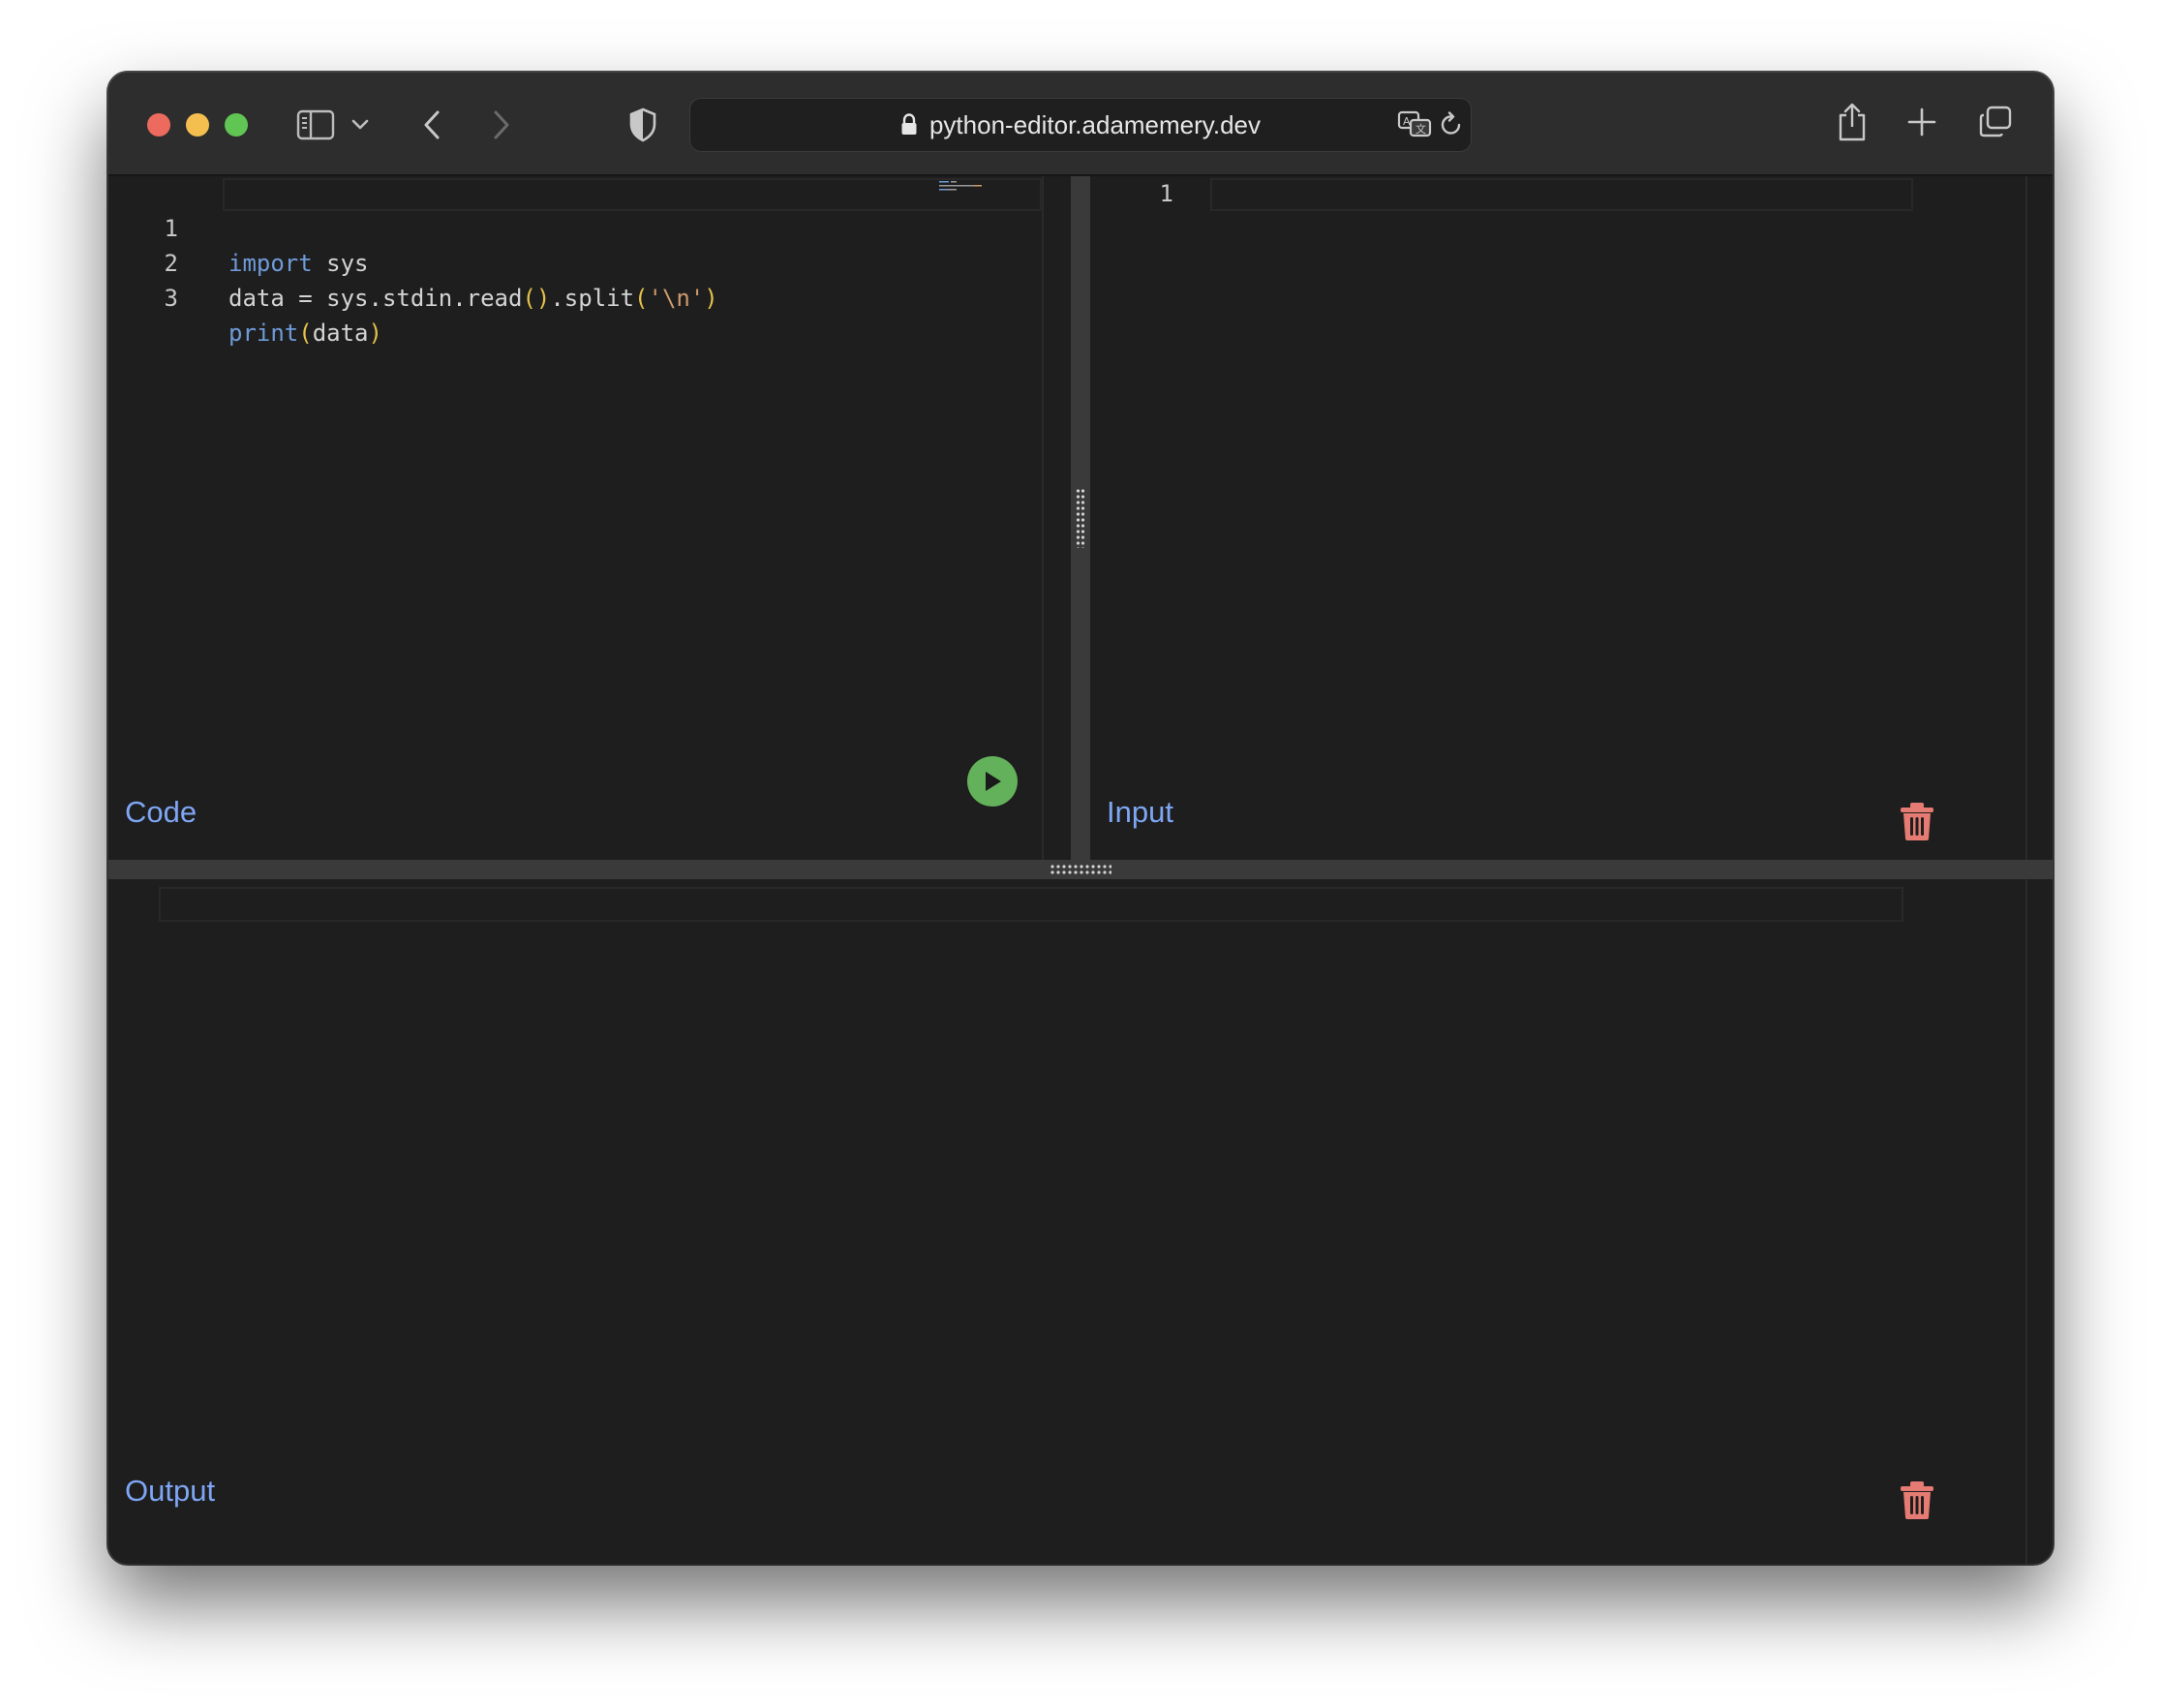 The height and width of the screenshot is (1708, 2161). I want to click on code-pane-border, so click(1043, 518).